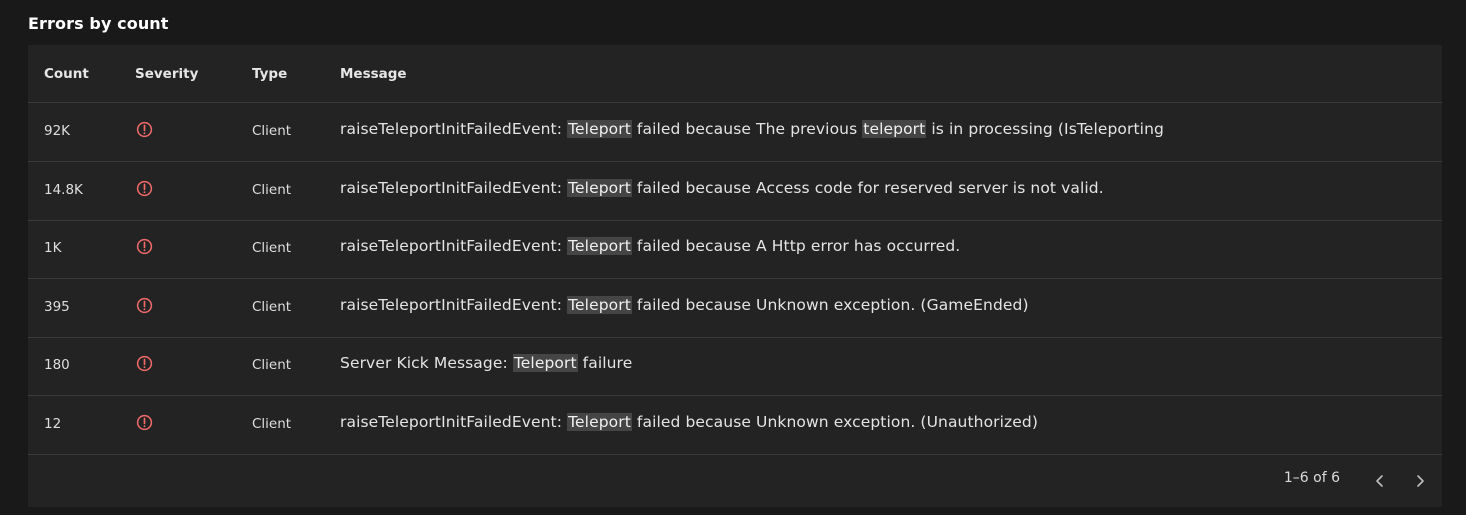 Image resolution: width=1466 pixels, height=515 pixels. What do you see at coordinates (53, 424) in the screenshot?
I see `error-count: 12` at bounding box center [53, 424].